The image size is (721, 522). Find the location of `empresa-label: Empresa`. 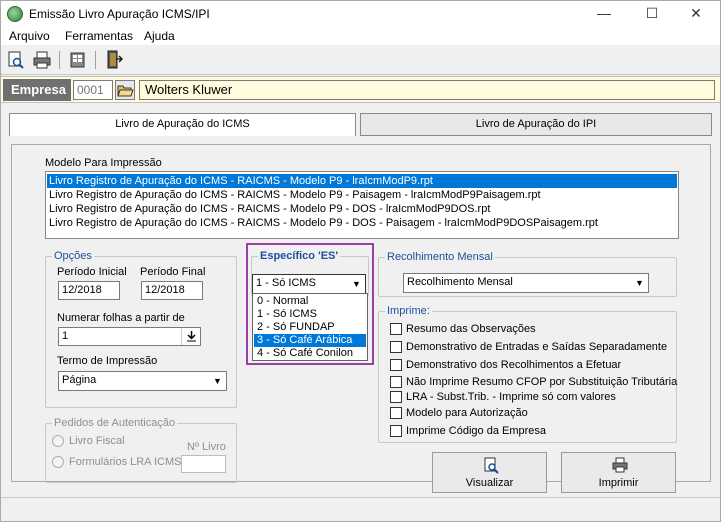

empresa-label: Empresa is located at coordinates (37, 90).